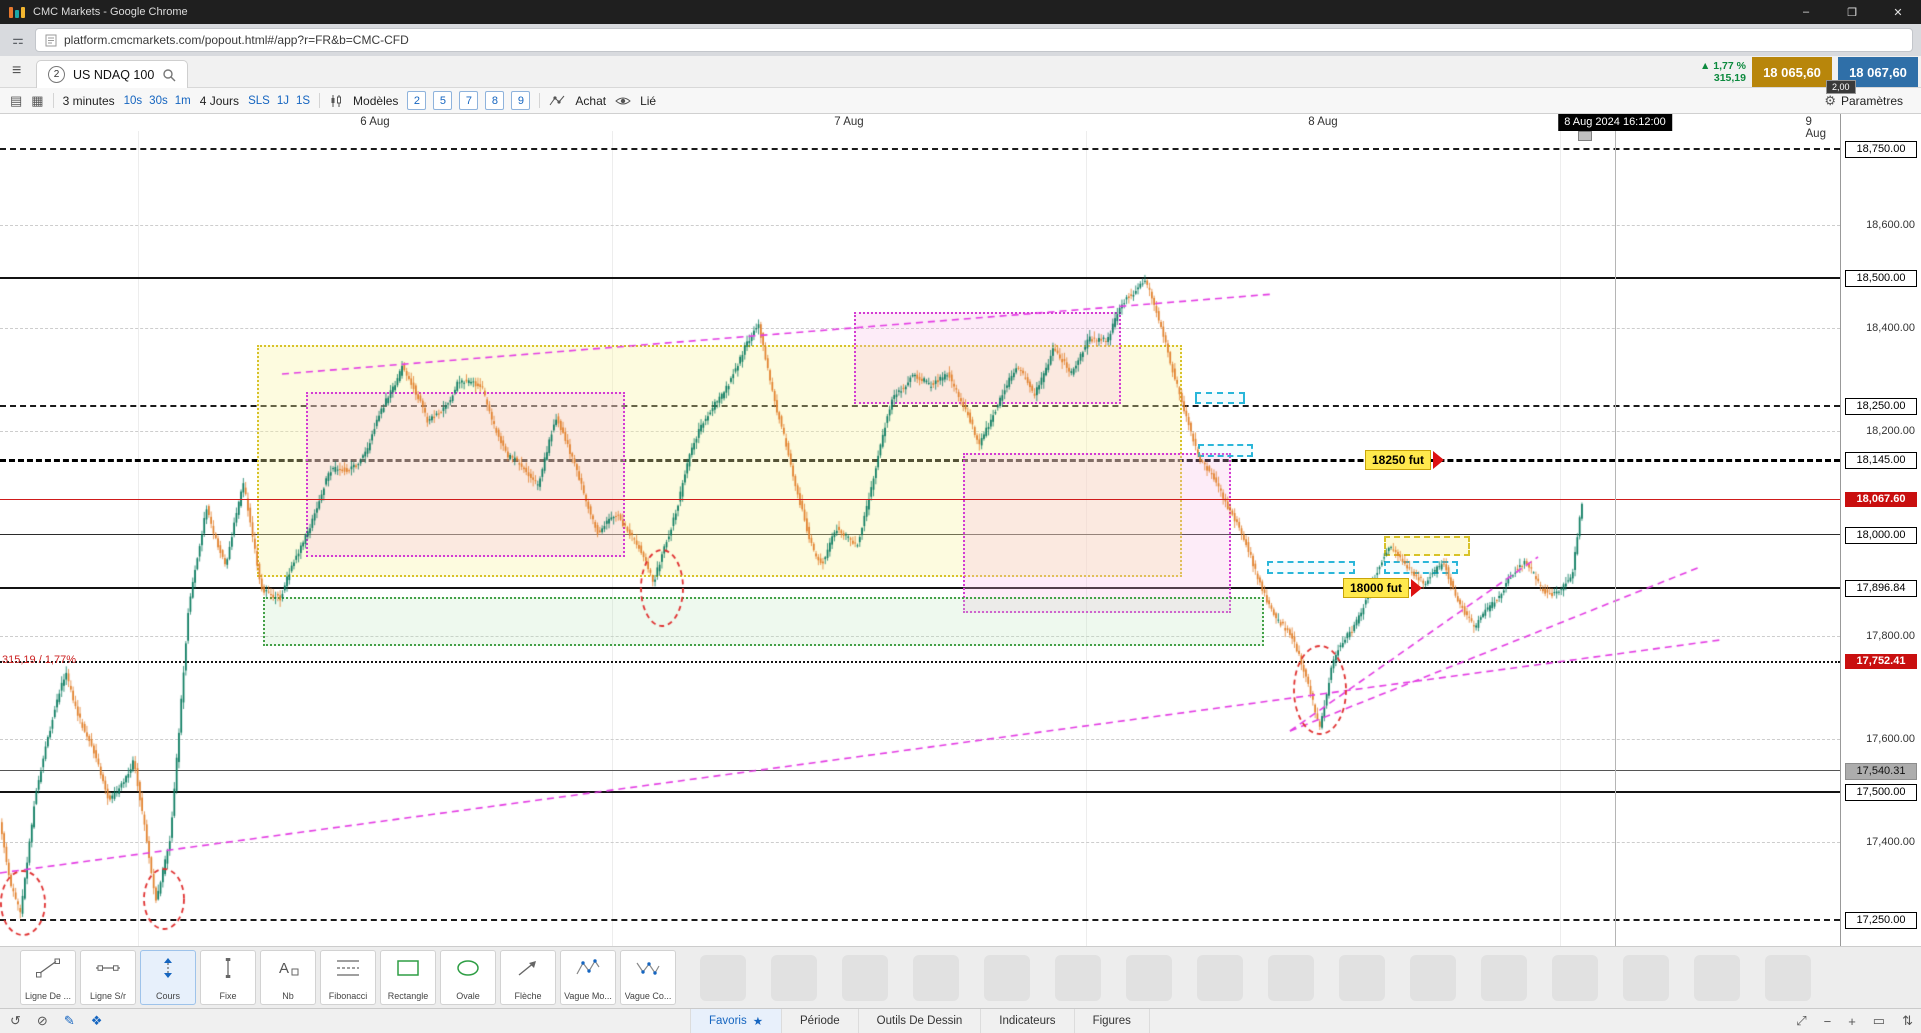  Describe the element at coordinates (259, 101) in the screenshot. I see `period-button: SLS` at that location.